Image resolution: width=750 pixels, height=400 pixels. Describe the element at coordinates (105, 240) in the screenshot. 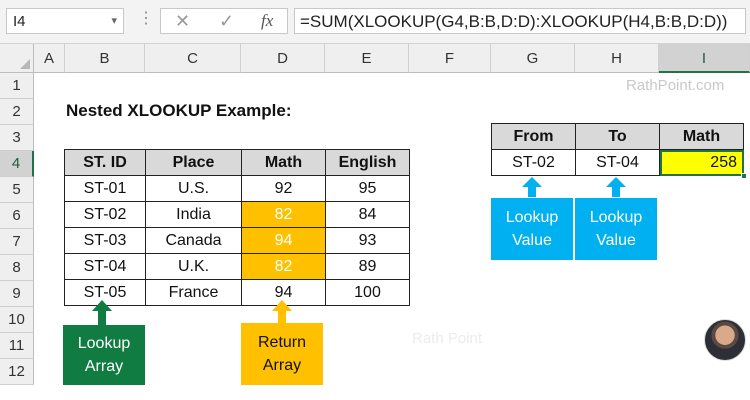

I see `cell-id: ST-03` at that location.